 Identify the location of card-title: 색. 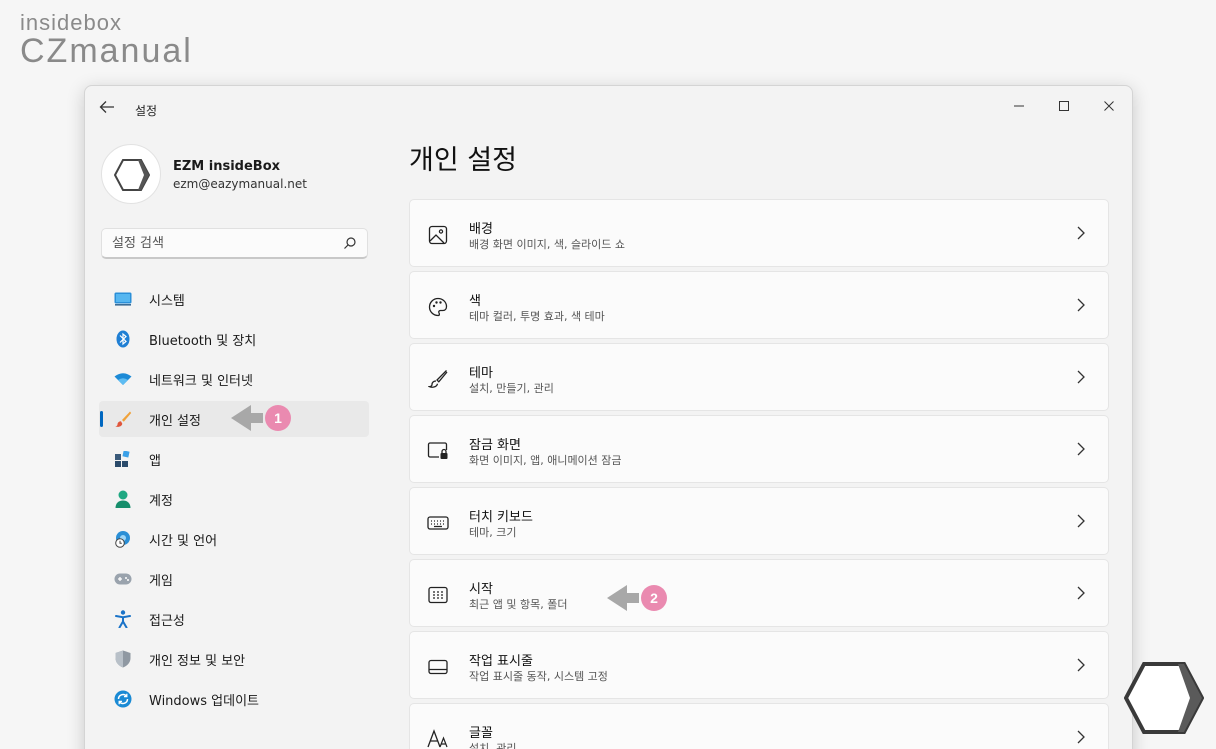
(475, 301).